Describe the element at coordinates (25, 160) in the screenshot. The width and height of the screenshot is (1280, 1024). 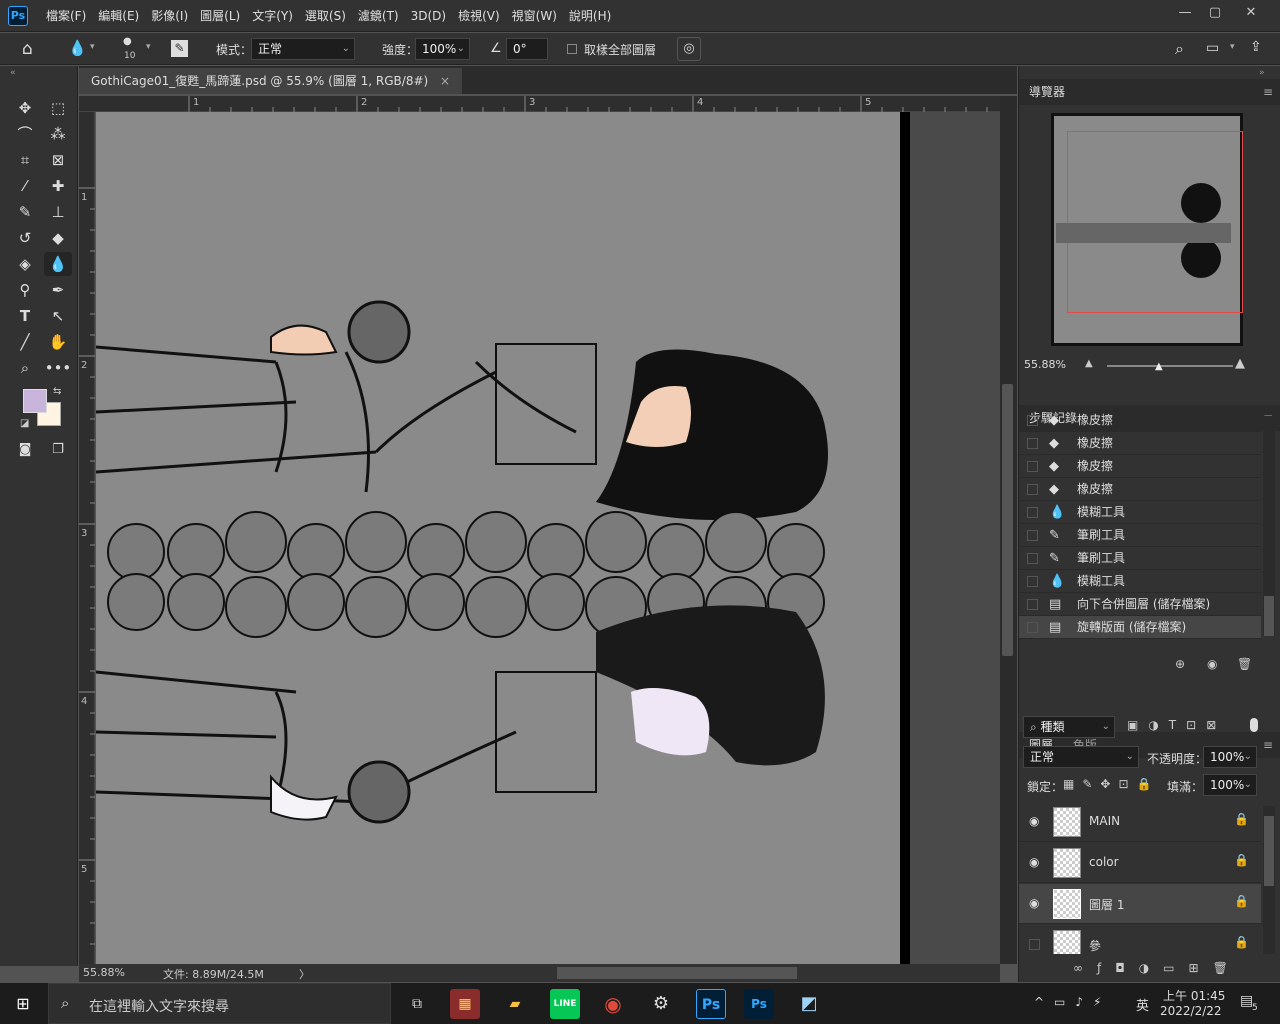
I see `crop-tool-icon: ⌗` at that location.